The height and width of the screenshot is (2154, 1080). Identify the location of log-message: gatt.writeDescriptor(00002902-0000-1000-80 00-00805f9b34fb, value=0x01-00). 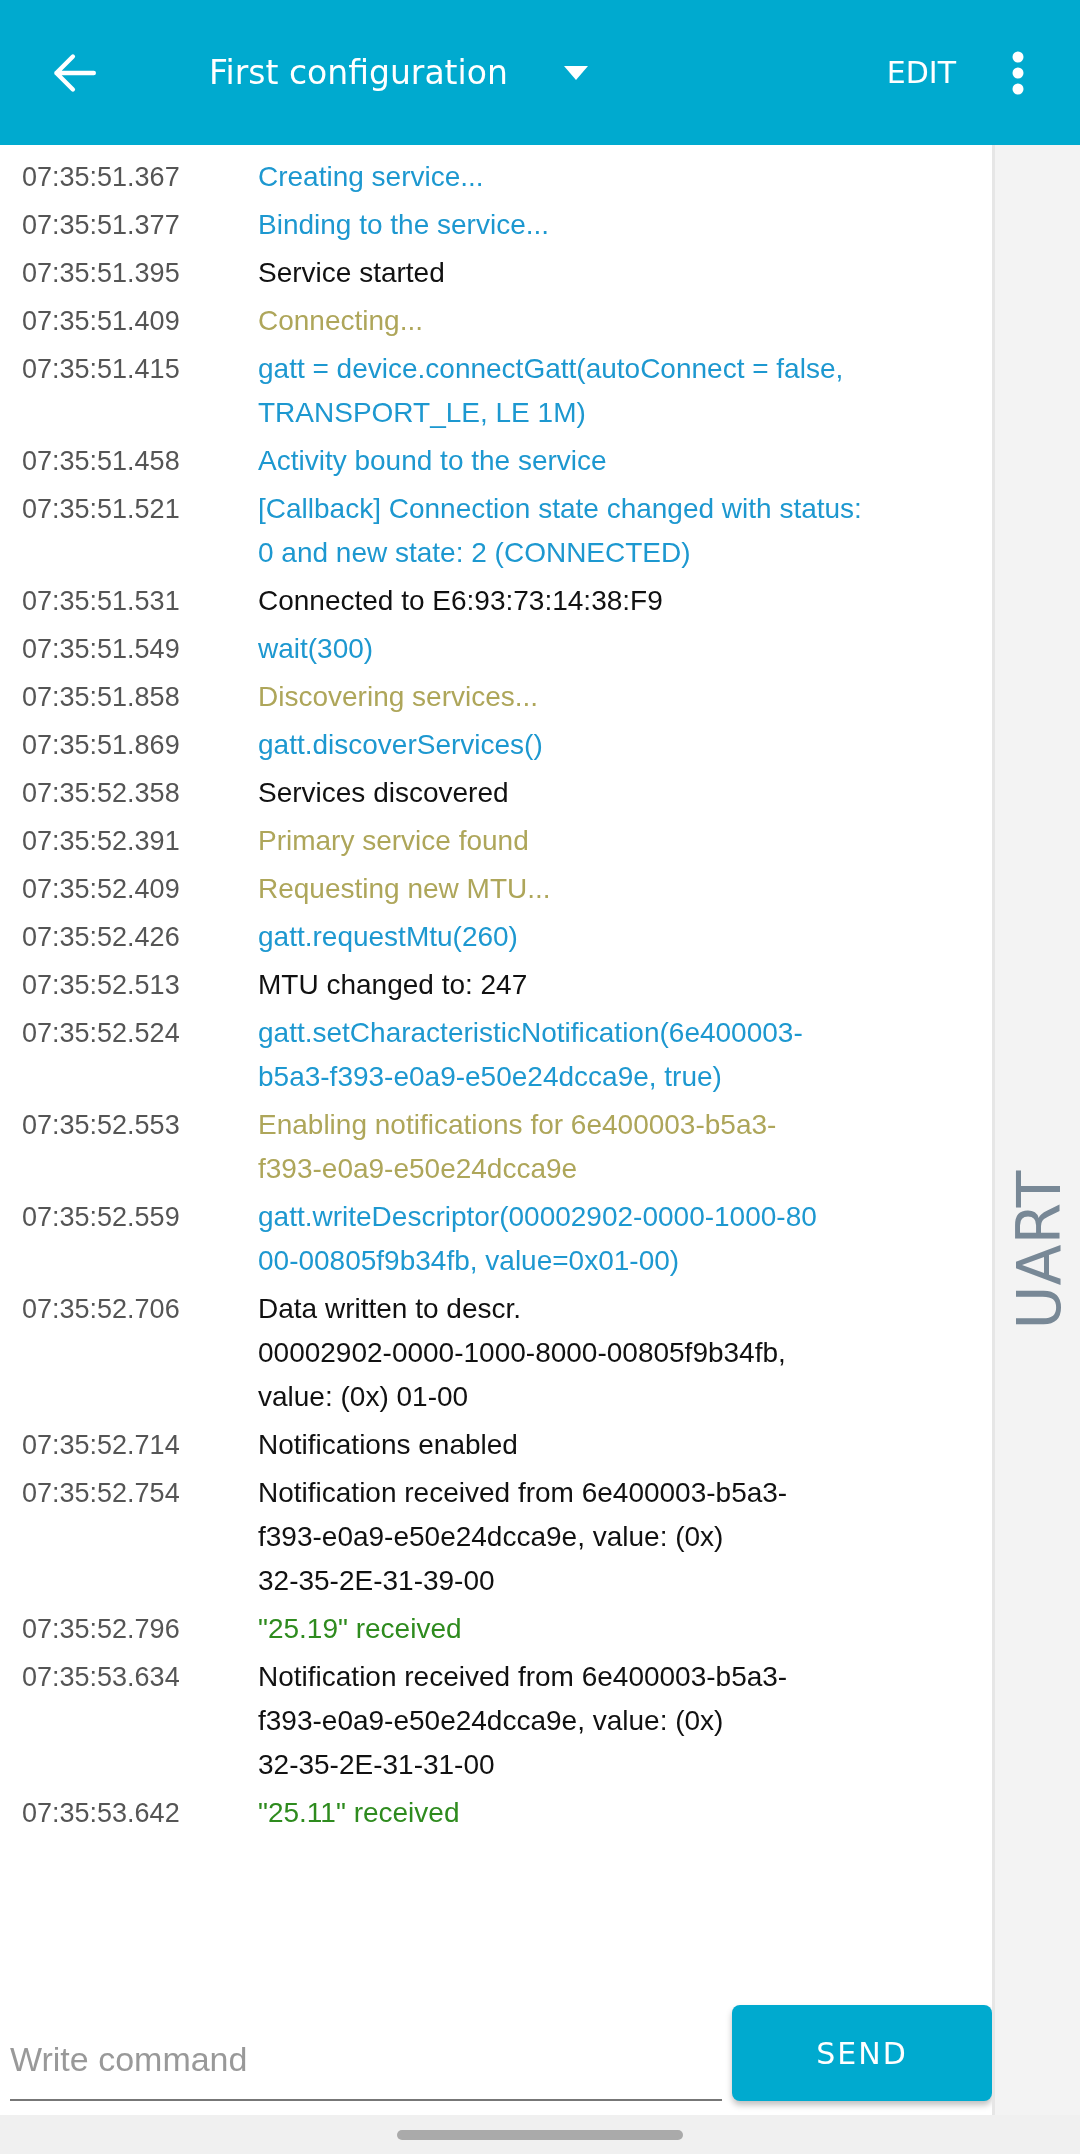
(537, 1239).